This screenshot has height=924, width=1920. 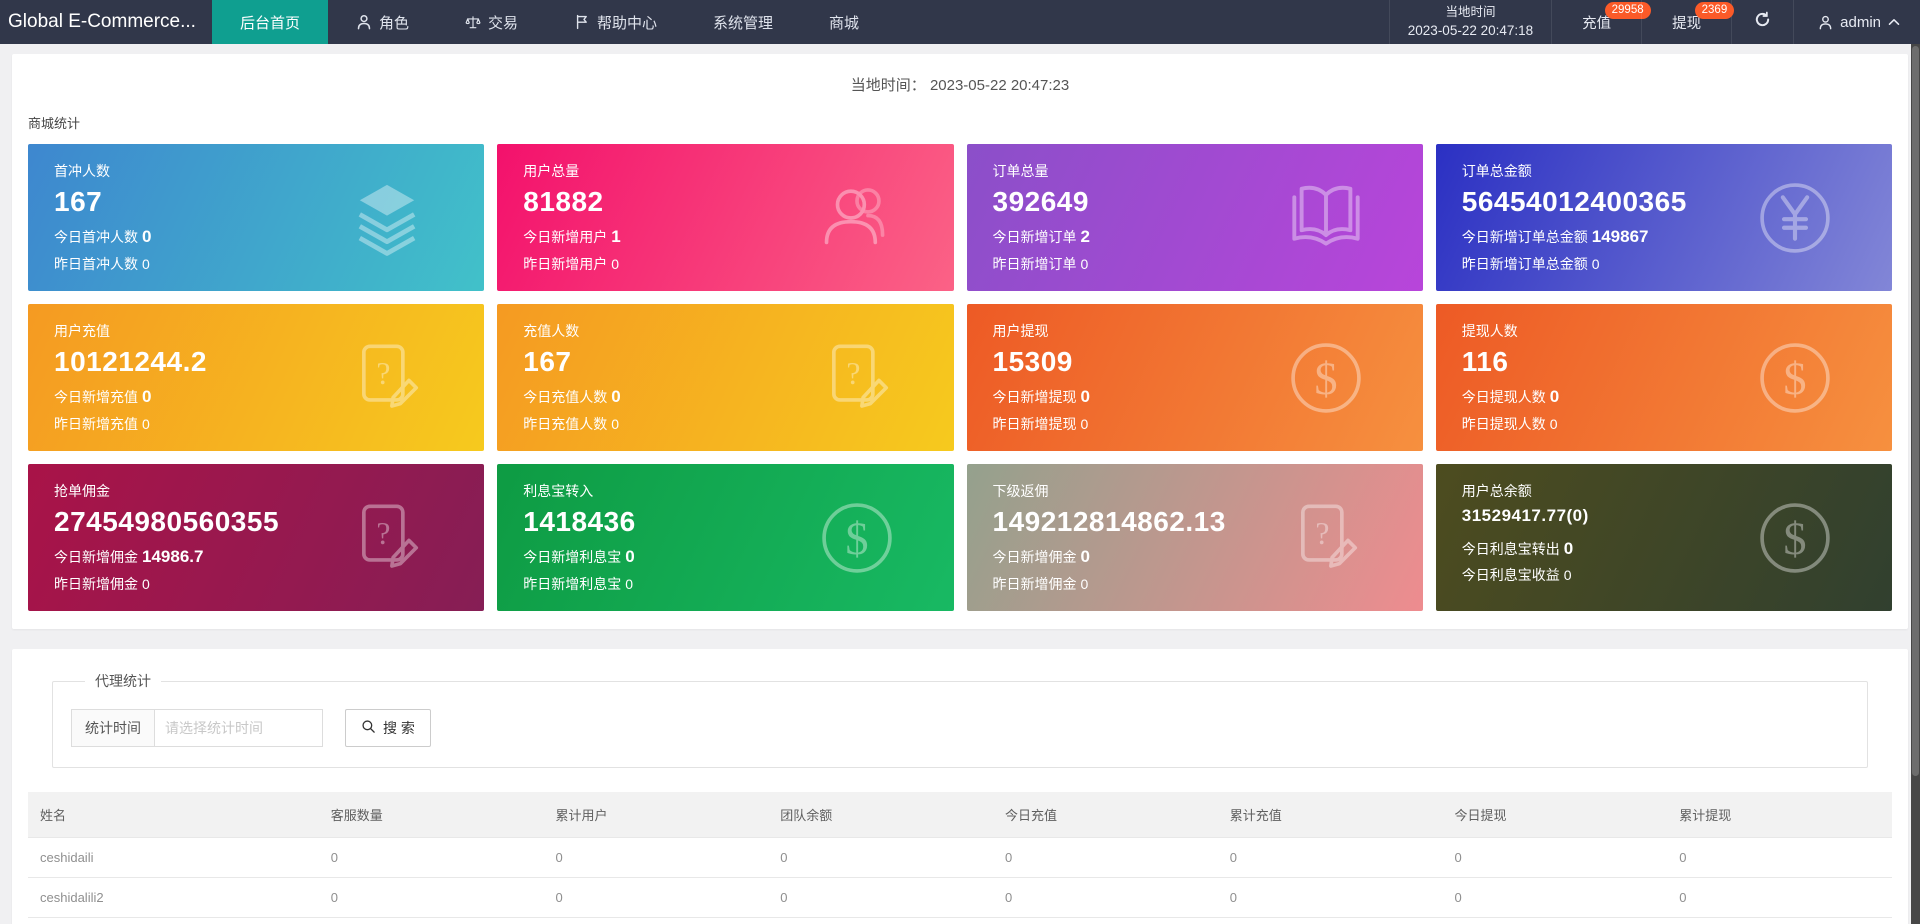 What do you see at coordinates (725, 217) in the screenshot?
I see `stat-card-2: 用户总量 81882 今日新增用户 1 昨日新增用户 0` at bounding box center [725, 217].